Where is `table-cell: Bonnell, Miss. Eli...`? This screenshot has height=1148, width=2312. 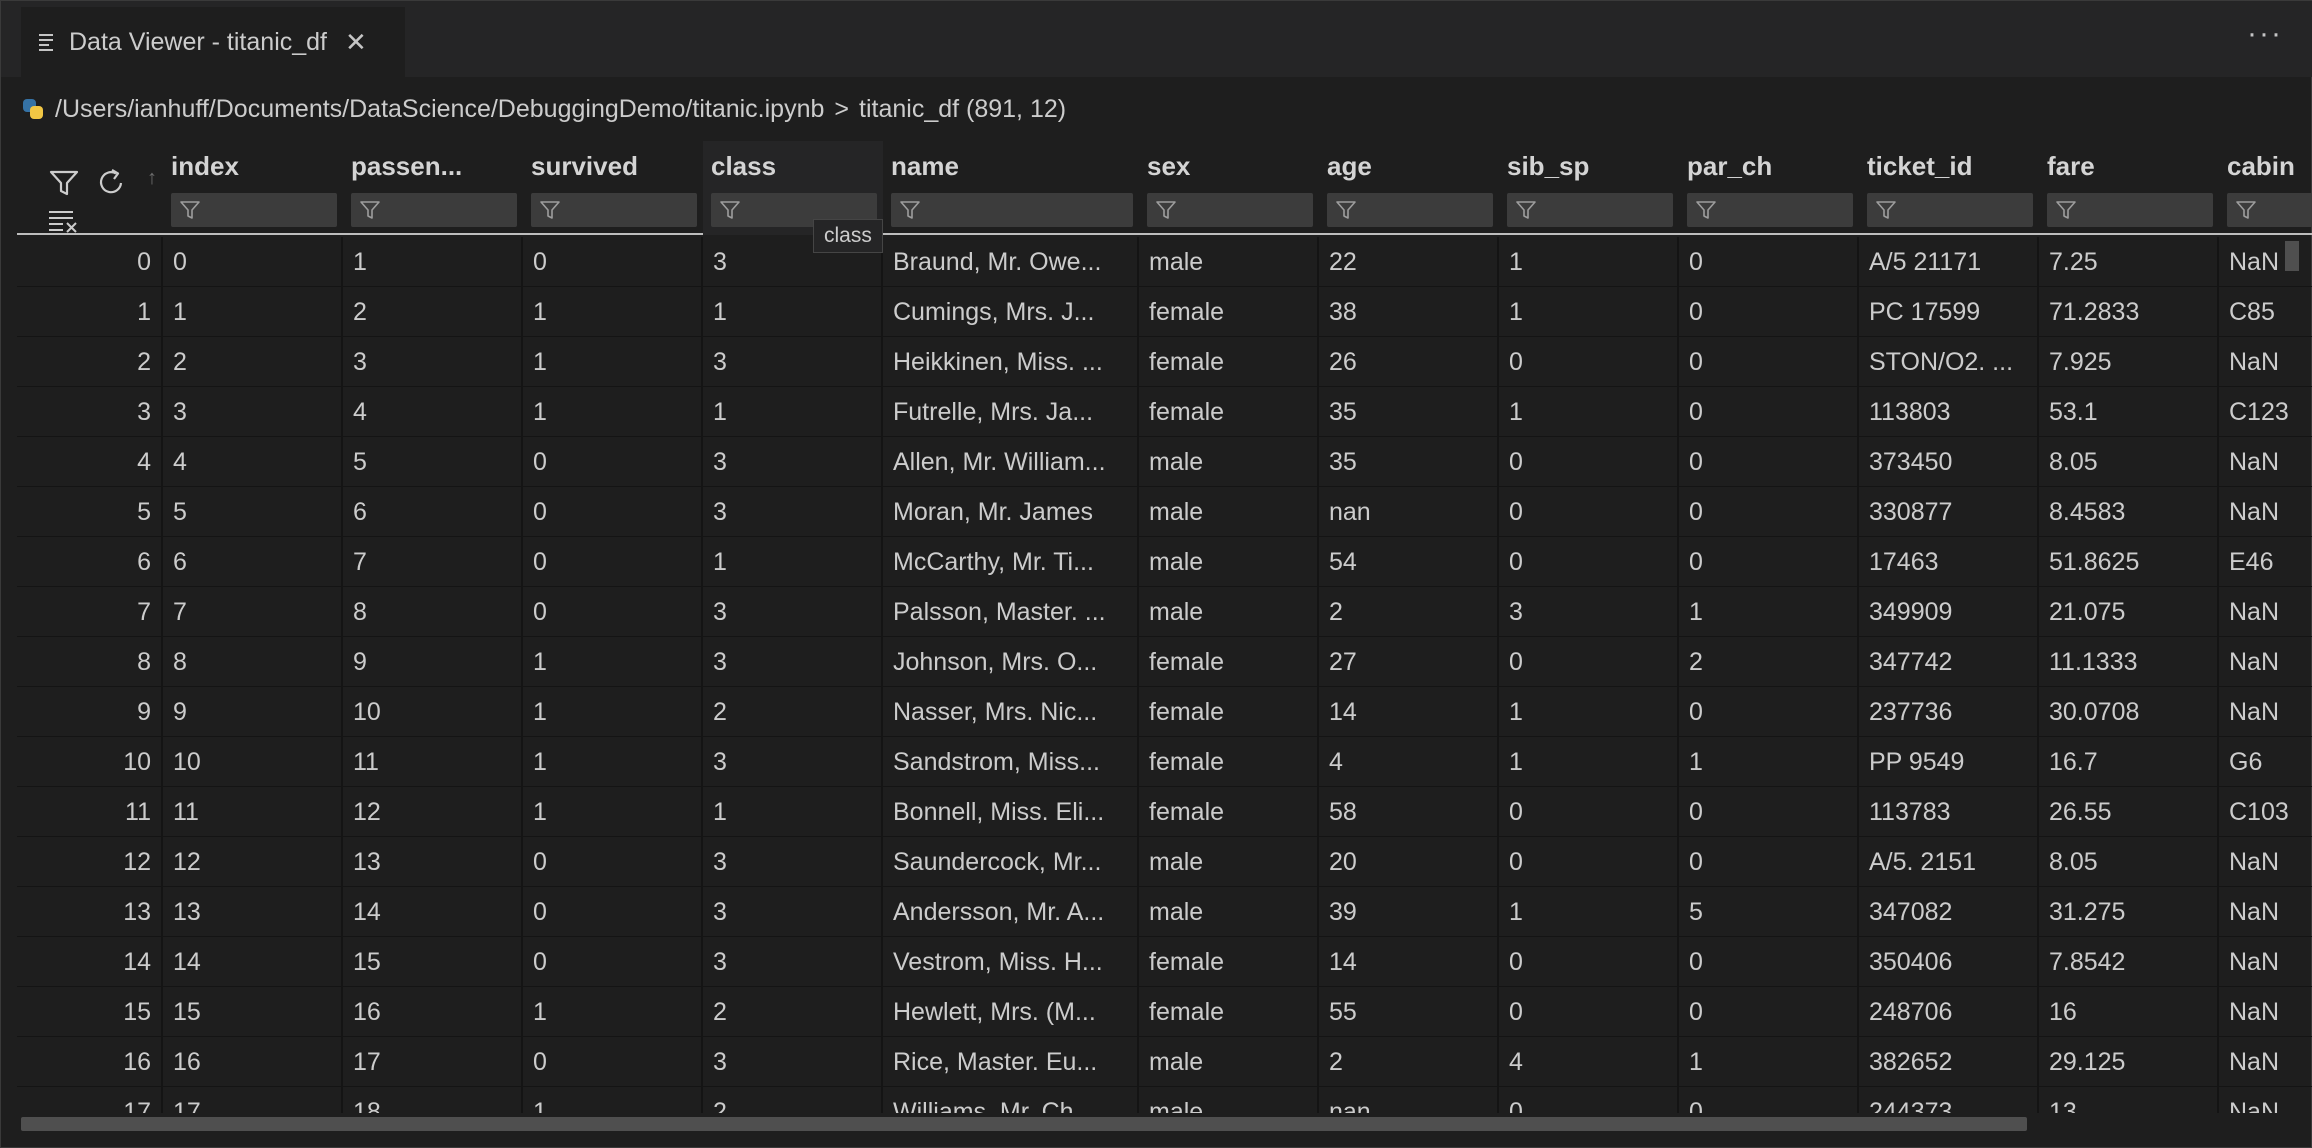
table-cell: Bonnell, Miss. Eli... is located at coordinates (1011, 812).